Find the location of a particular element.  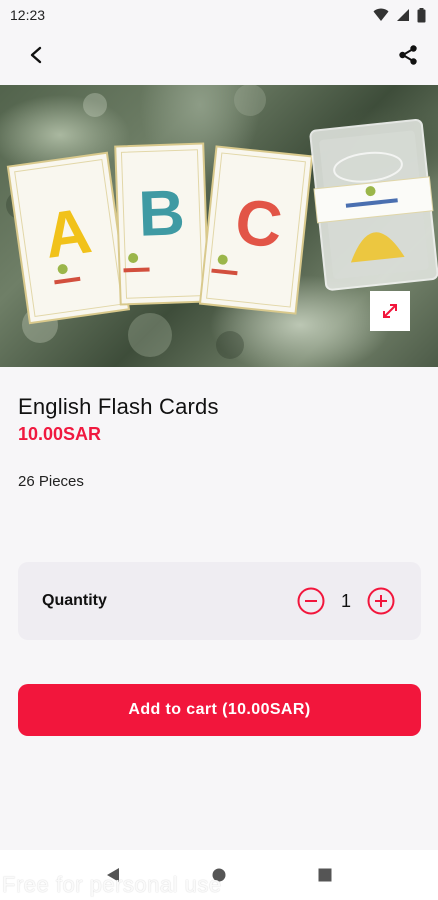

status-icons is located at coordinates (399, 15).